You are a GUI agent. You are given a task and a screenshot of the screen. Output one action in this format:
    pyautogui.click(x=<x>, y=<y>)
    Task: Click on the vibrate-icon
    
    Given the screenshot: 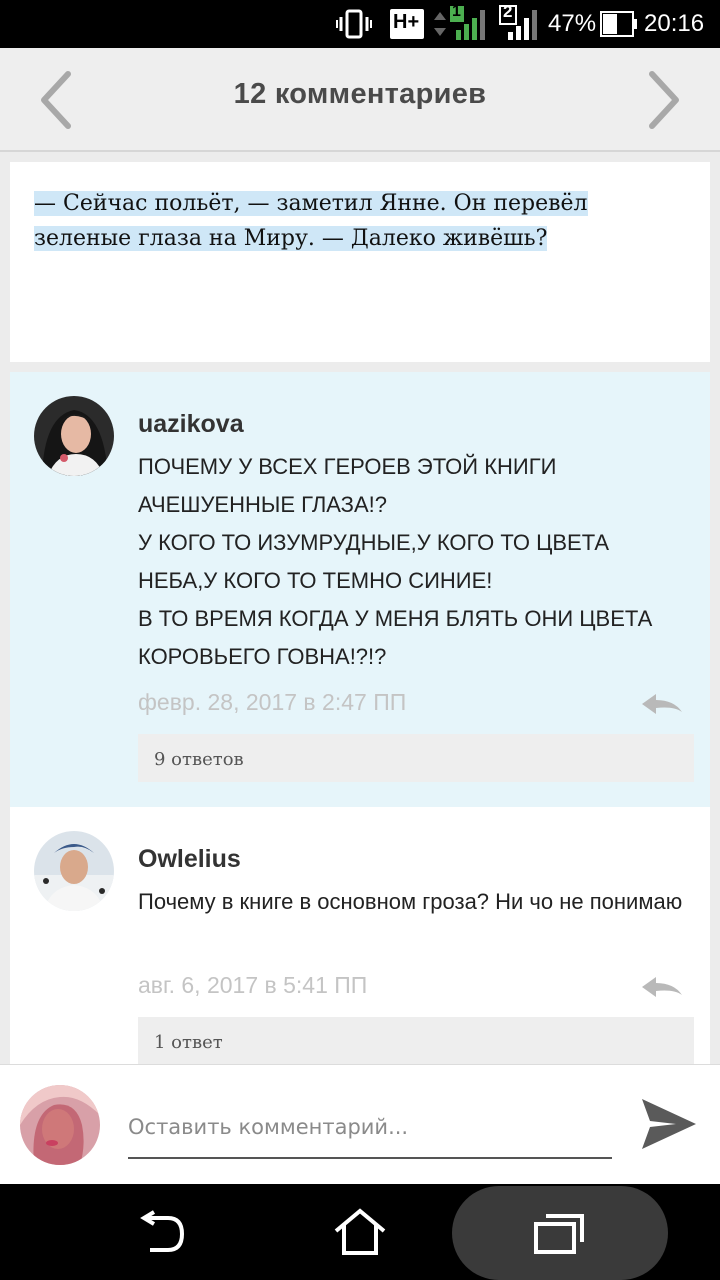 What is the action you would take?
    pyautogui.click(x=354, y=24)
    